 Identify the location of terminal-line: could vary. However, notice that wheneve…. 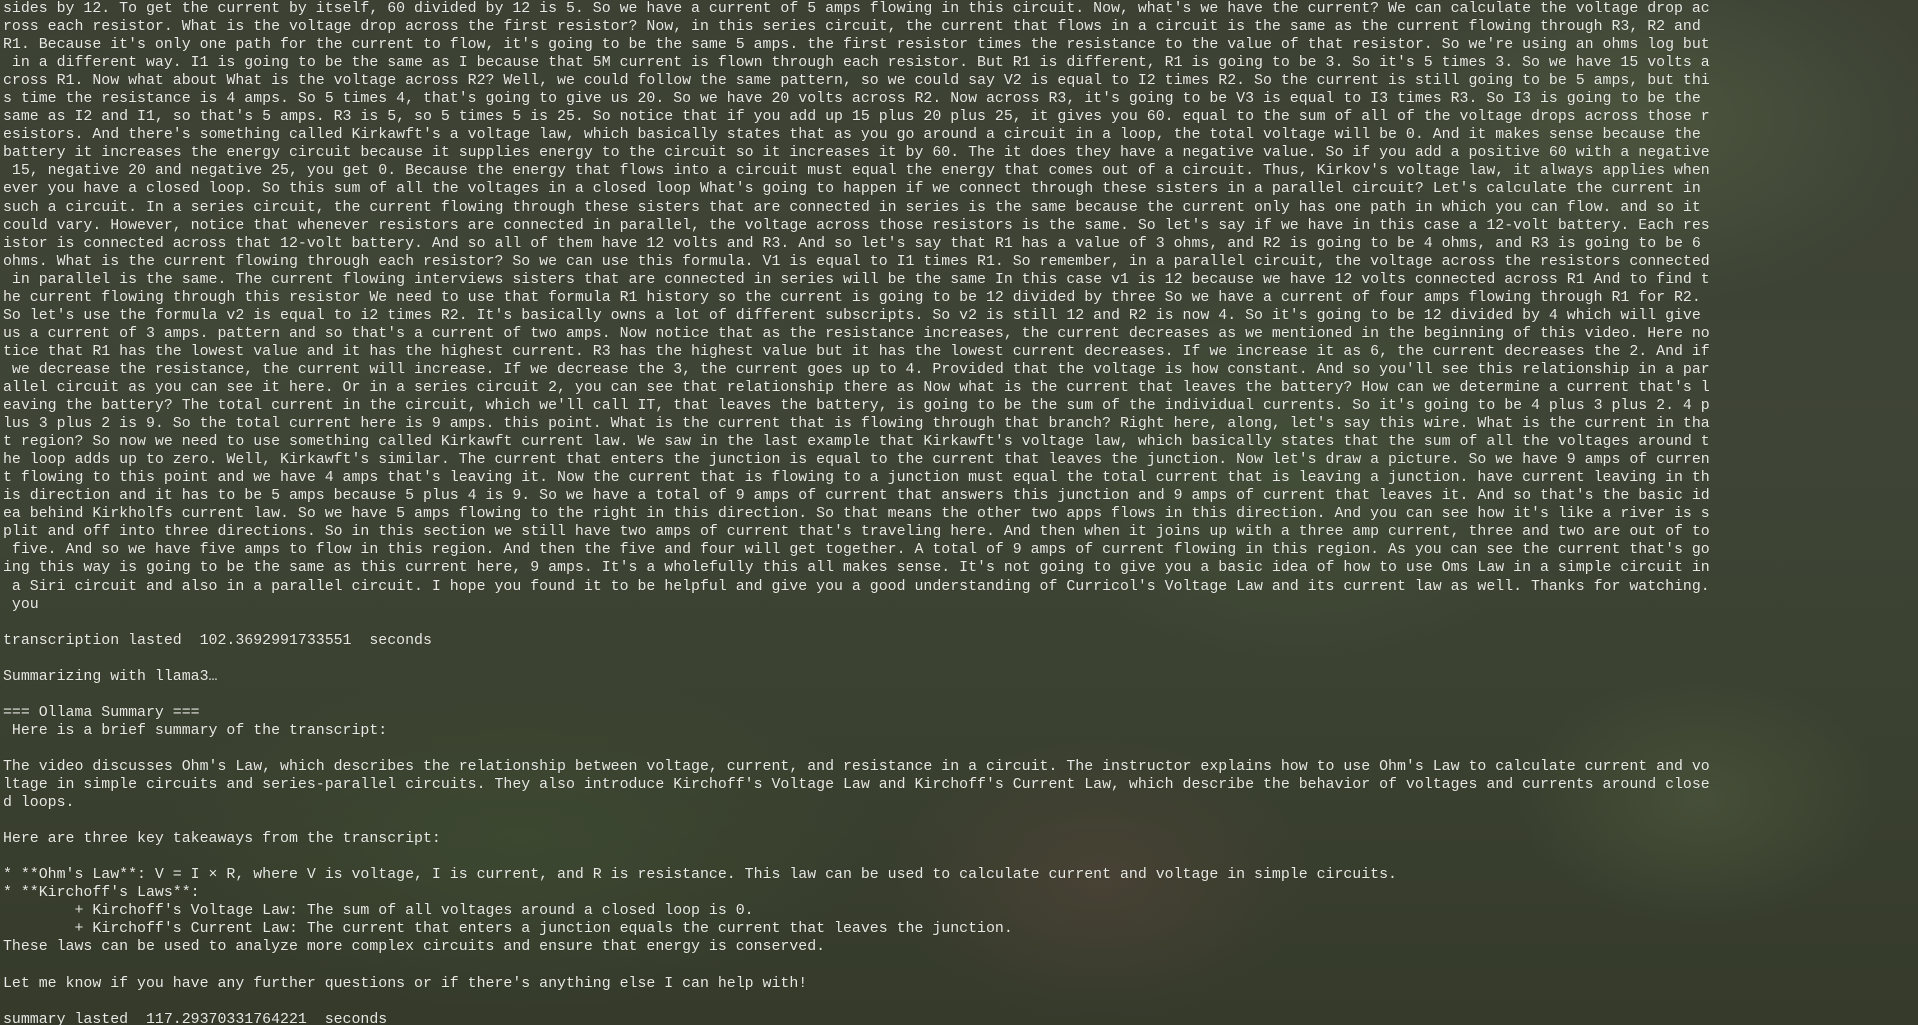
(856, 225).